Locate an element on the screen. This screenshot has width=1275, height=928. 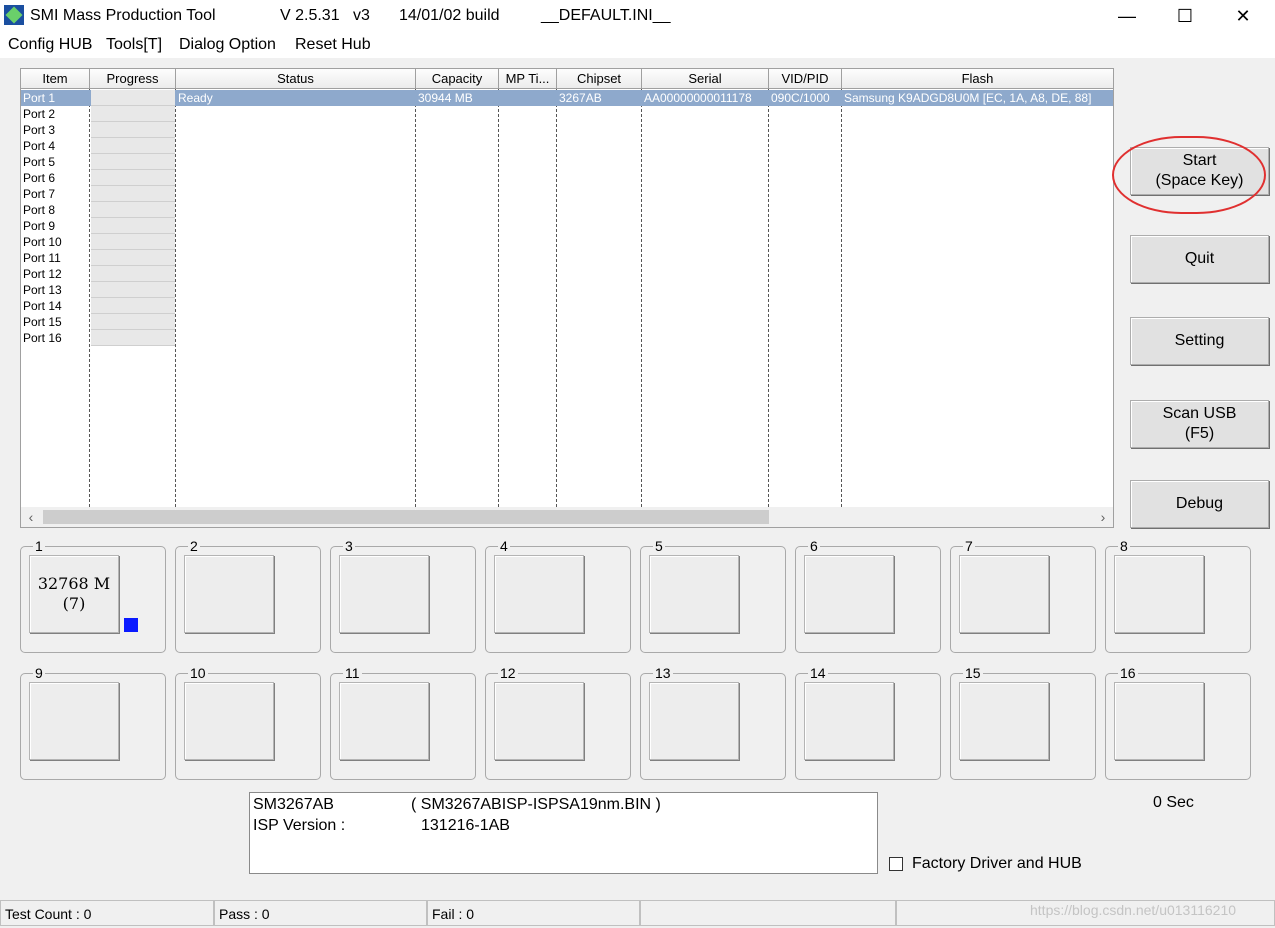
table-row: Port 13 is located at coordinates (567, 290).